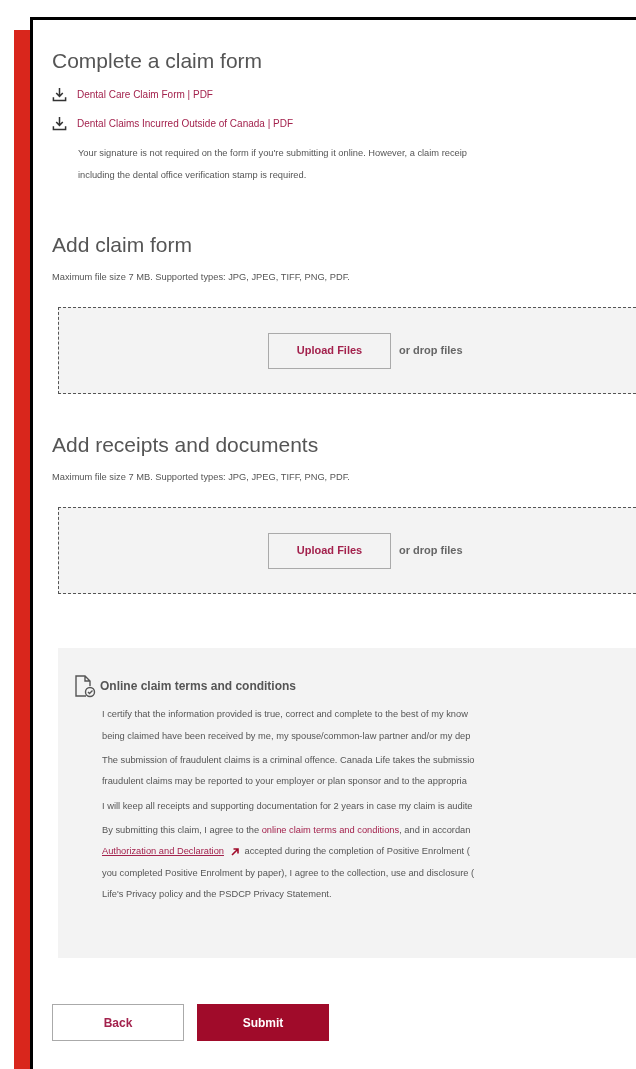 This screenshot has width=636, height=1069. Describe the element at coordinates (85, 686) in the screenshot. I see `document-check-icon` at that location.